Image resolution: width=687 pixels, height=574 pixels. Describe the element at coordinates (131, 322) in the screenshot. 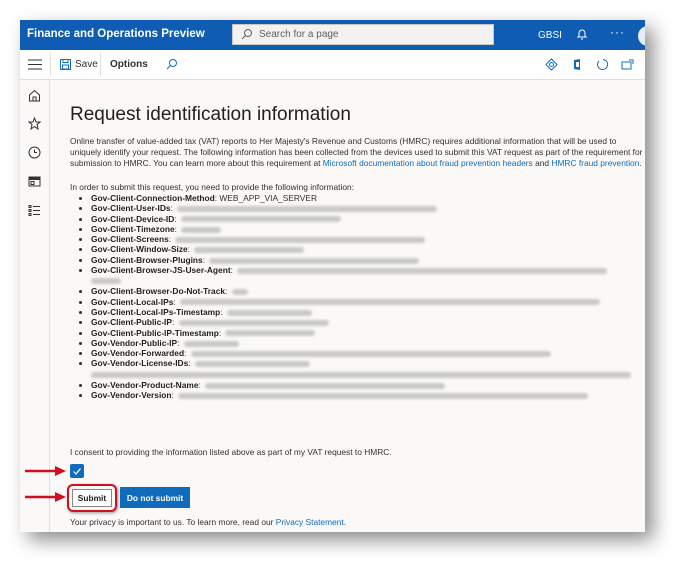

I see `field-name: Gov-Client-Public-IP` at that location.